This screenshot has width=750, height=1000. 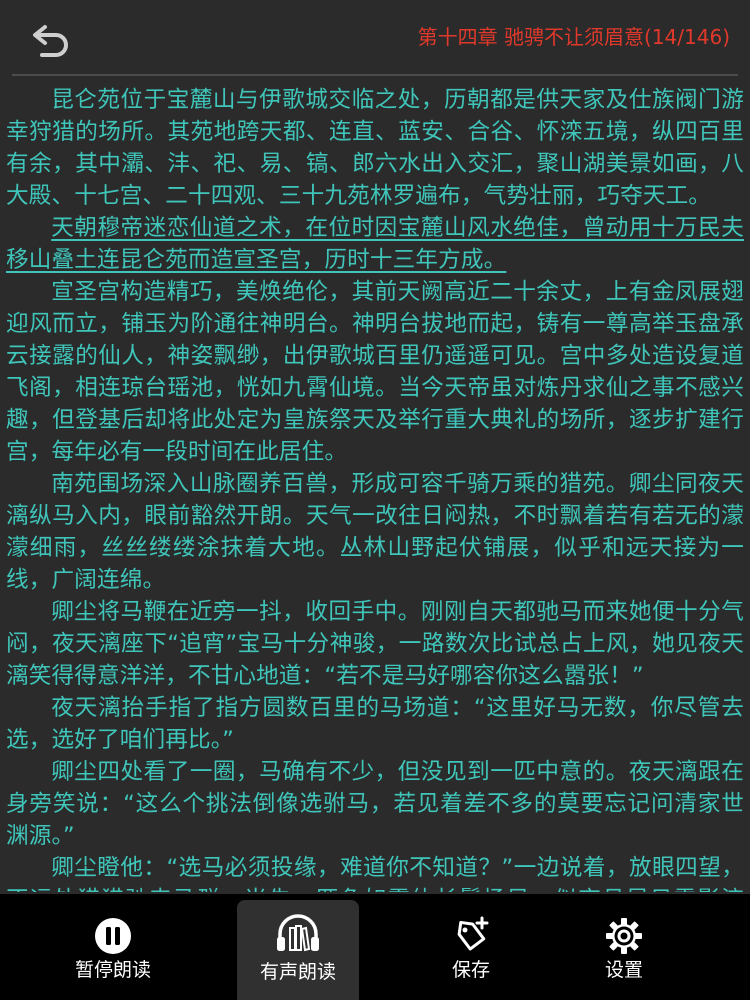 I want to click on back-button, so click(x=50, y=42).